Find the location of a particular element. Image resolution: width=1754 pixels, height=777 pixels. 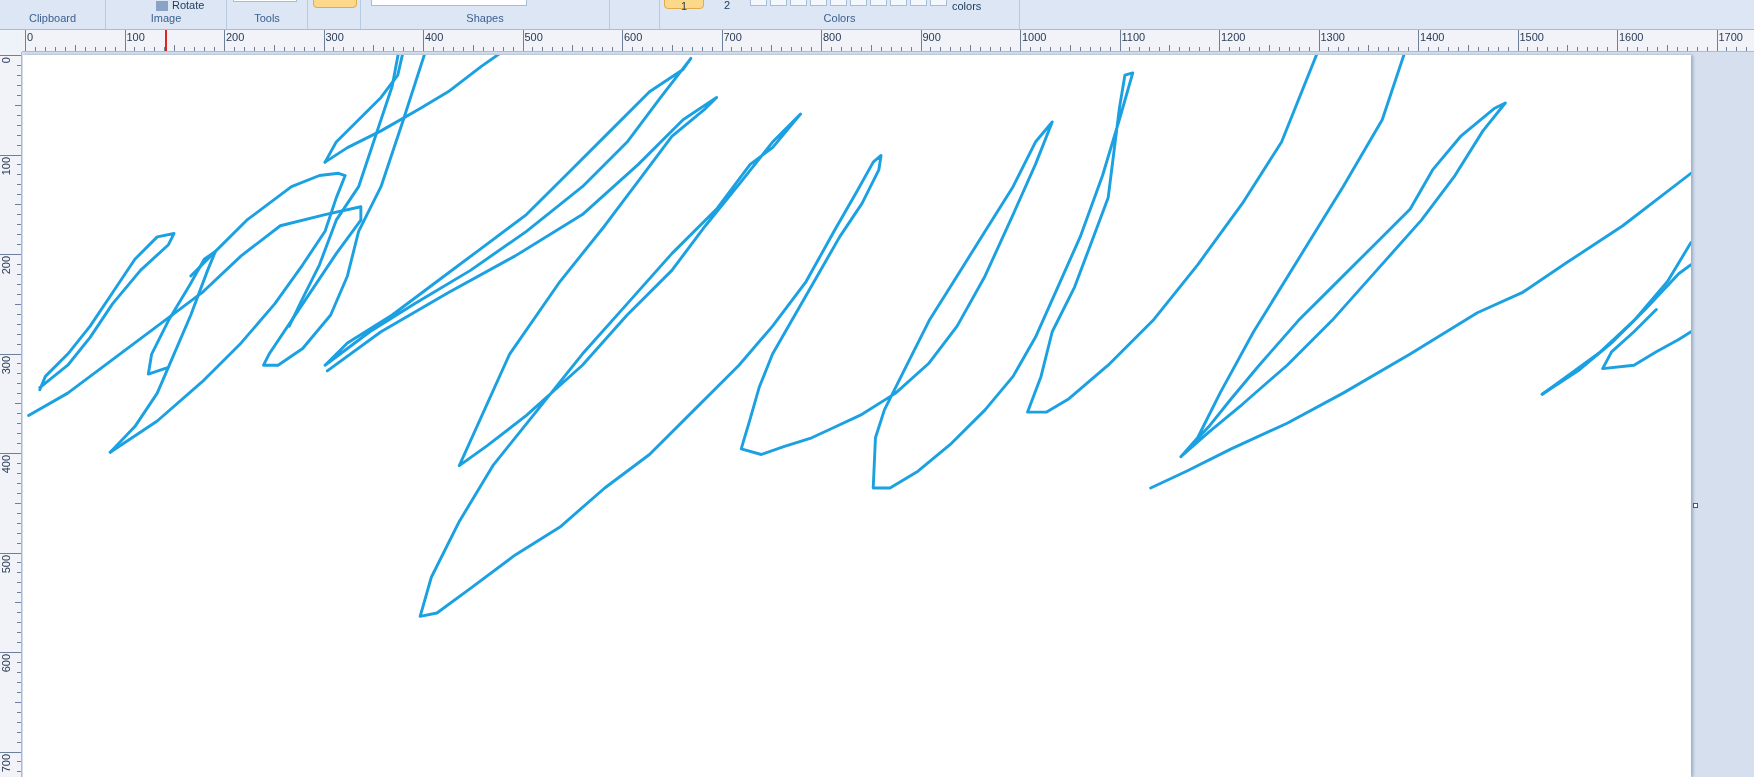

color-slot: 1 is located at coordinates (684, 4).